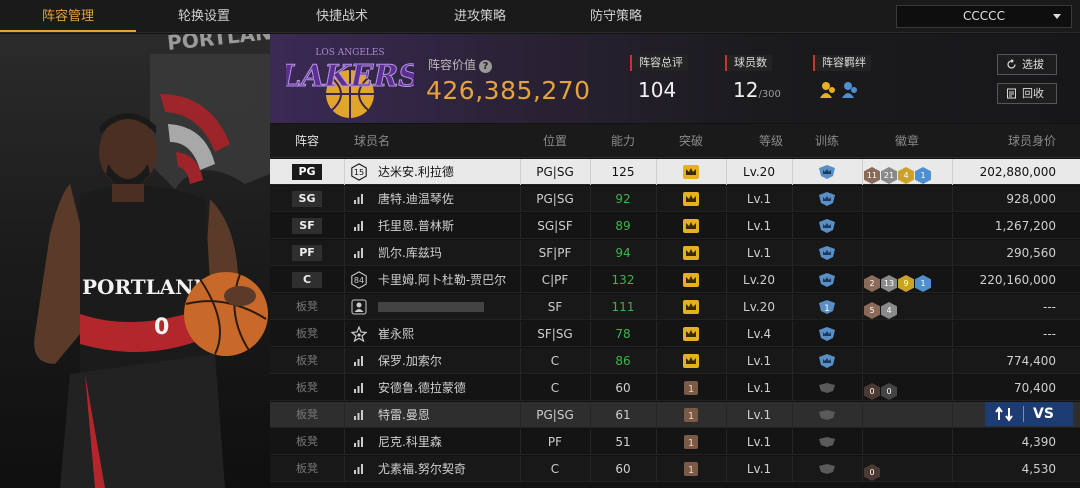 This screenshot has height=488, width=1080. What do you see at coordinates (759, 280) in the screenshot?
I see `player-level: Lv.20` at bounding box center [759, 280].